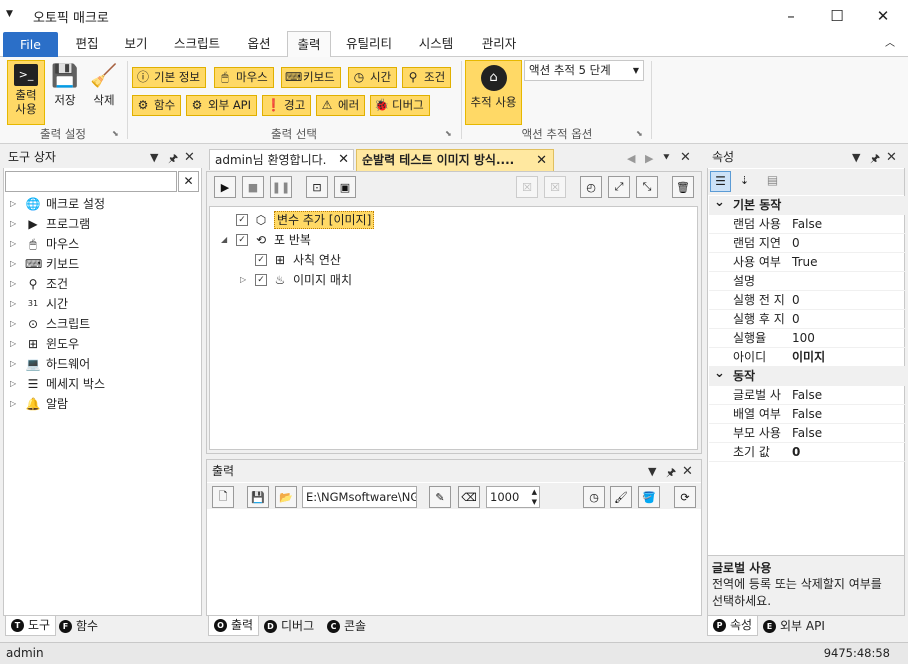  What do you see at coordinates (436, 44) in the screenshot?
I see `menu-system: 시스템` at bounding box center [436, 44].